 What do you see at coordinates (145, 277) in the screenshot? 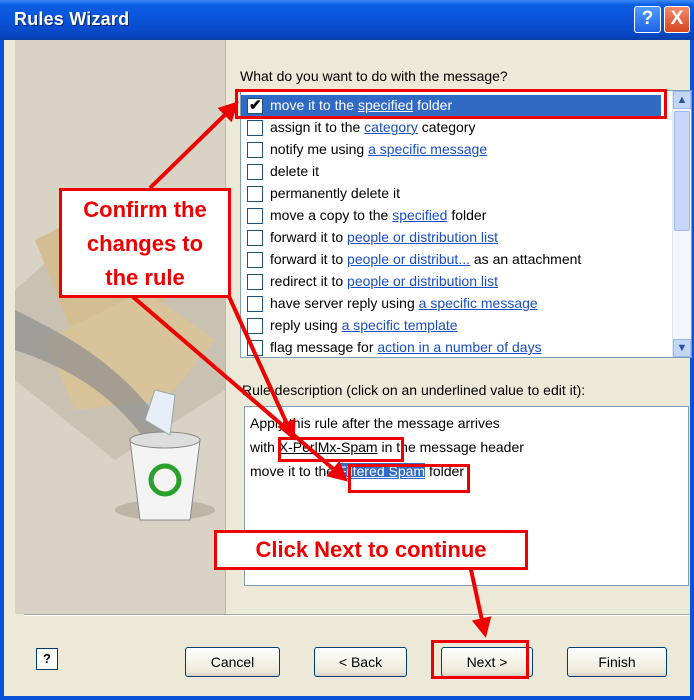
I see `confirm-callout-line-3: the rule` at bounding box center [145, 277].